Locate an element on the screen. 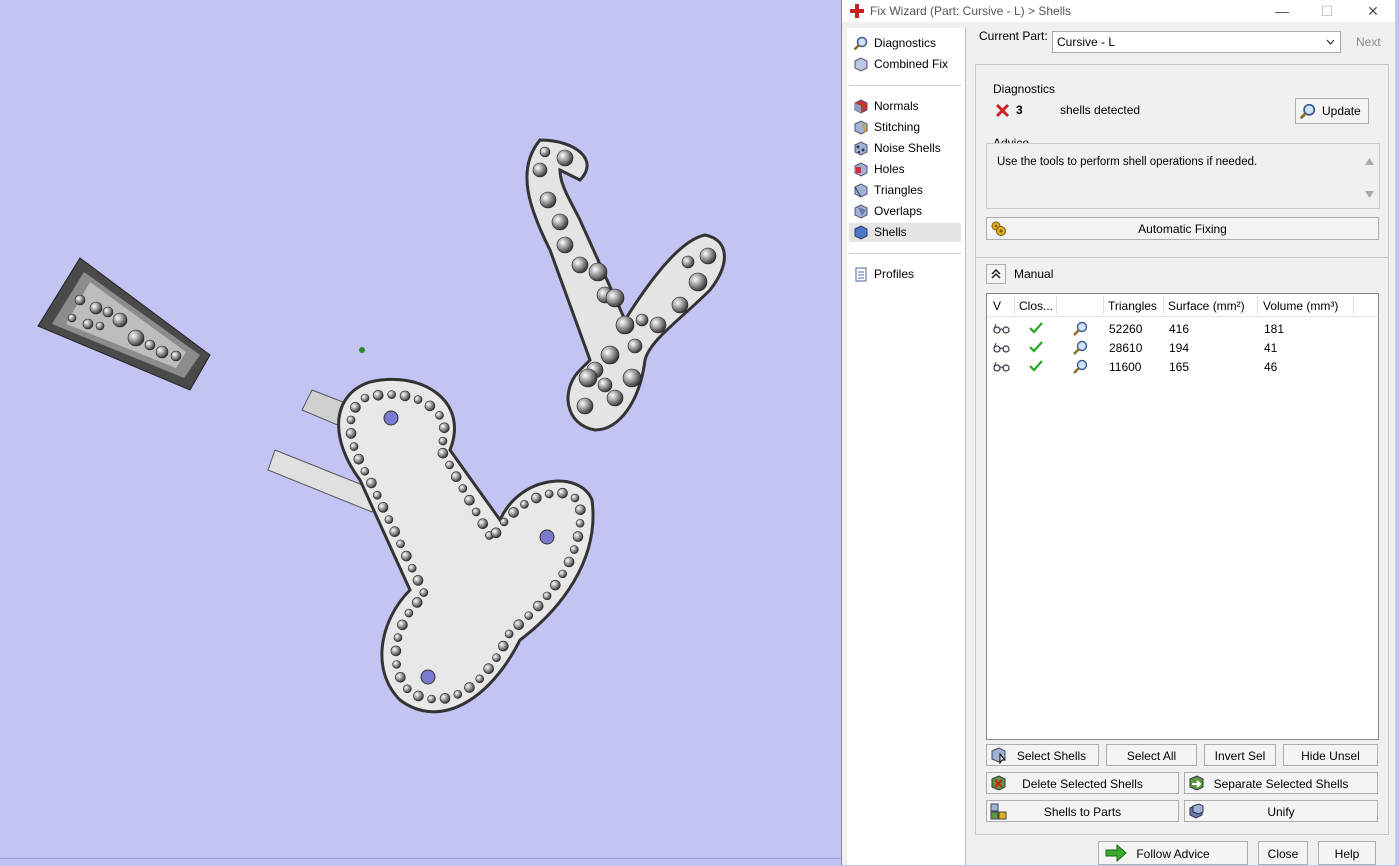  separate-shells-icon is located at coordinates (1196, 783).